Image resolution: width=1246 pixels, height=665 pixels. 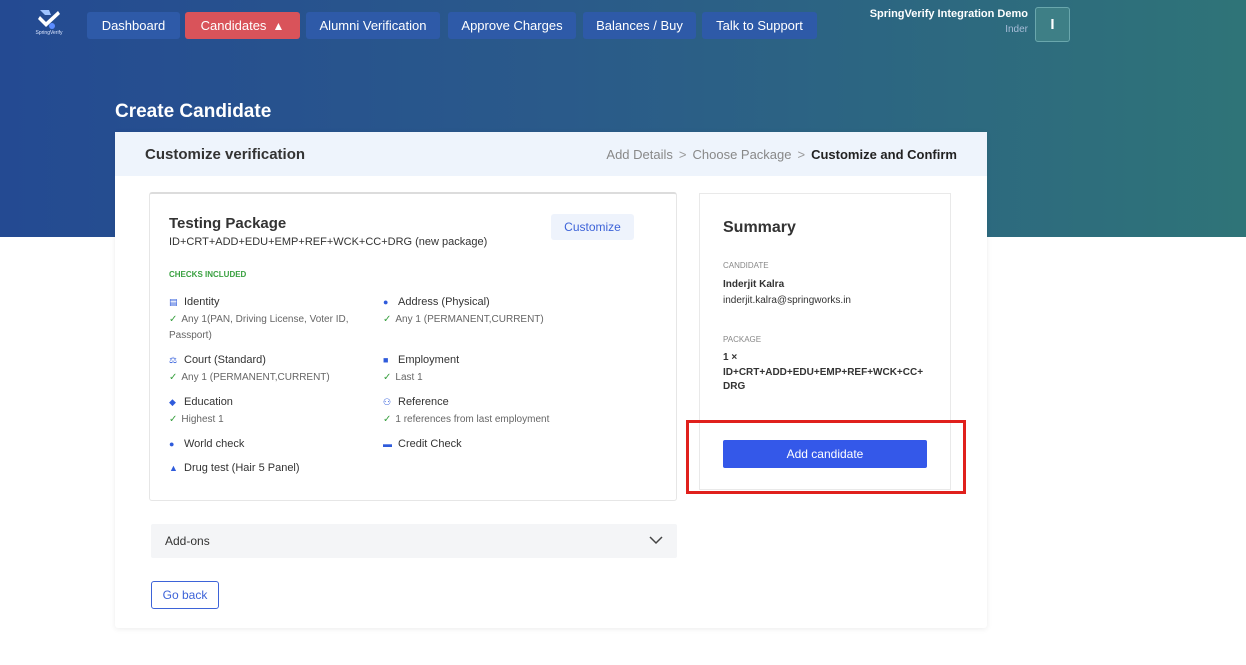 What do you see at coordinates (173, 360) in the screenshot?
I see `gavel-icon: ⚖` at bounding box center [173, 360].